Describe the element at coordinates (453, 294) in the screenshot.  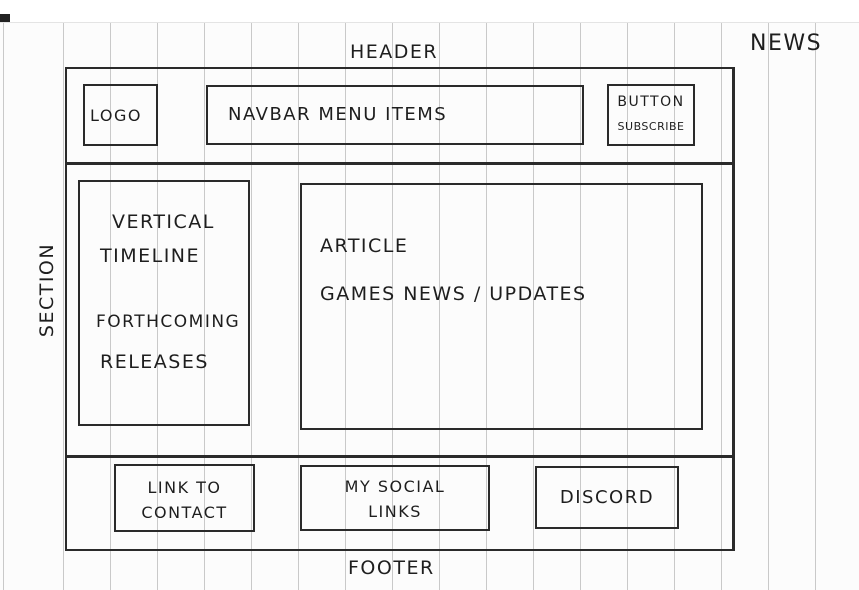
I see `article-label-line2: GAMES NEWS / UPDATES` at that location.